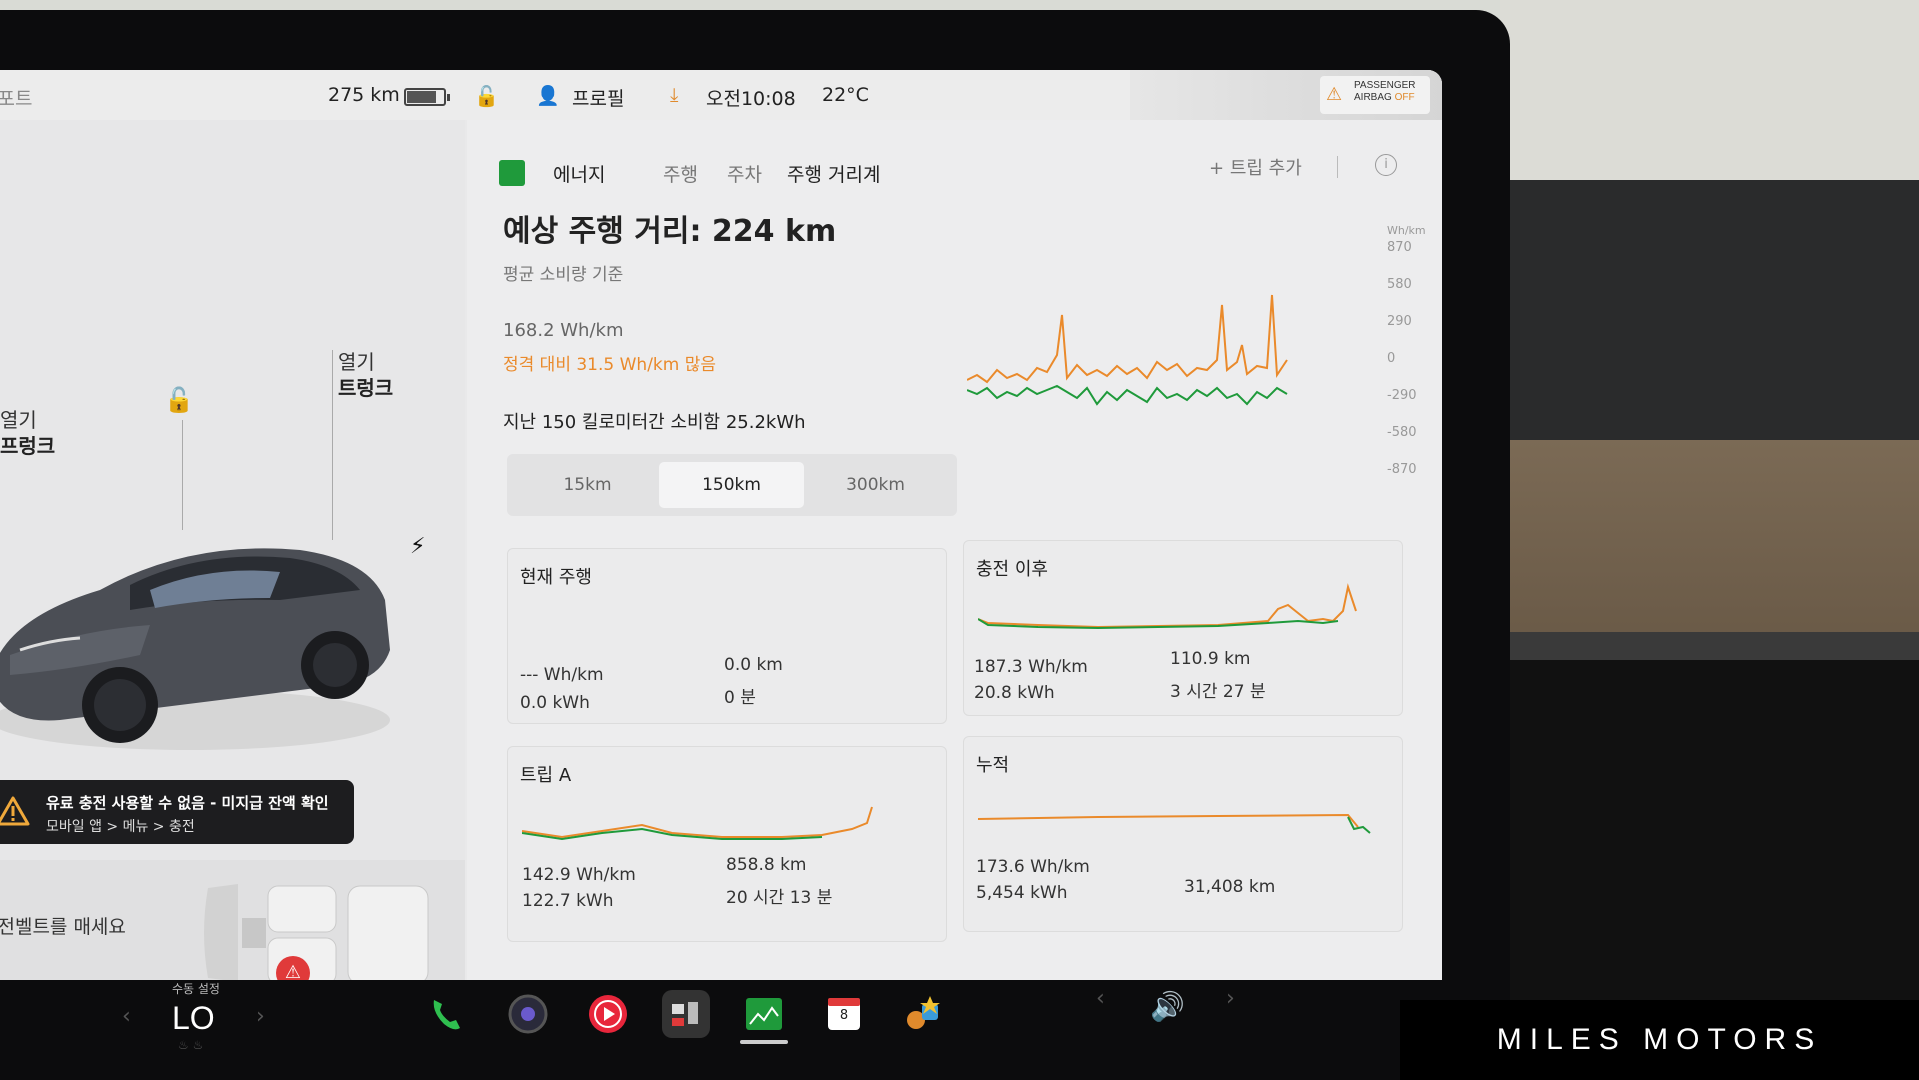 The height and width of the screenshot is (1080, 1919). I want to click on tab-energy: 에너지, so click(579, 173).